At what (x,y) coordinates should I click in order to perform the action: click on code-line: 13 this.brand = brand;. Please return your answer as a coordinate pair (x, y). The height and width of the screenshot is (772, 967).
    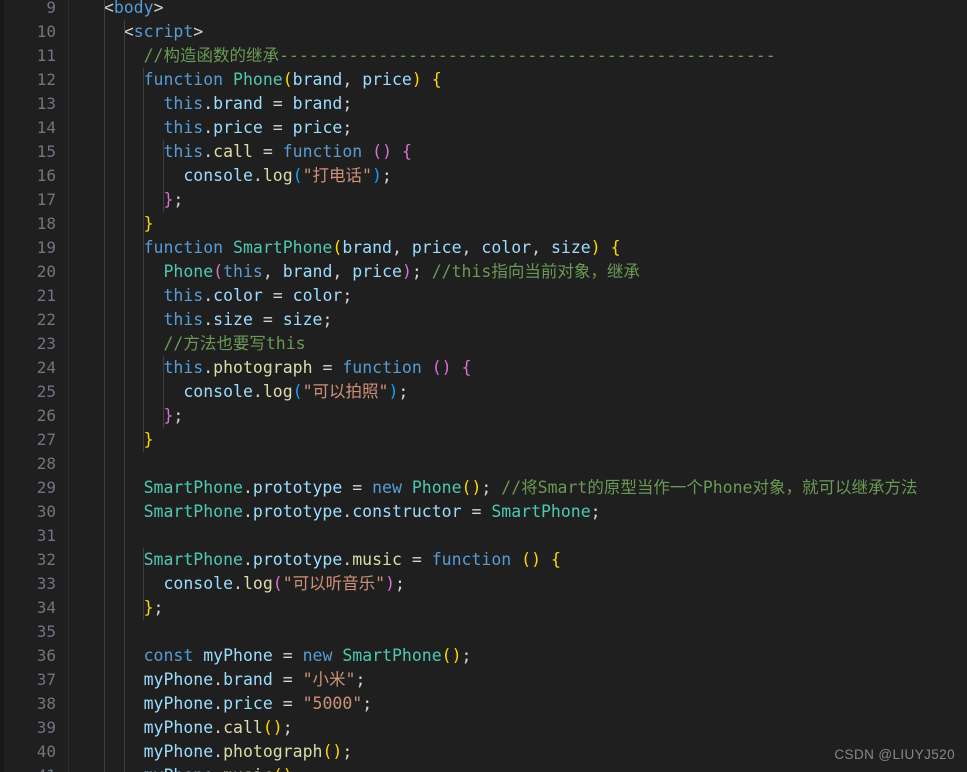
    Looking at the image, I should click on (483, 104).